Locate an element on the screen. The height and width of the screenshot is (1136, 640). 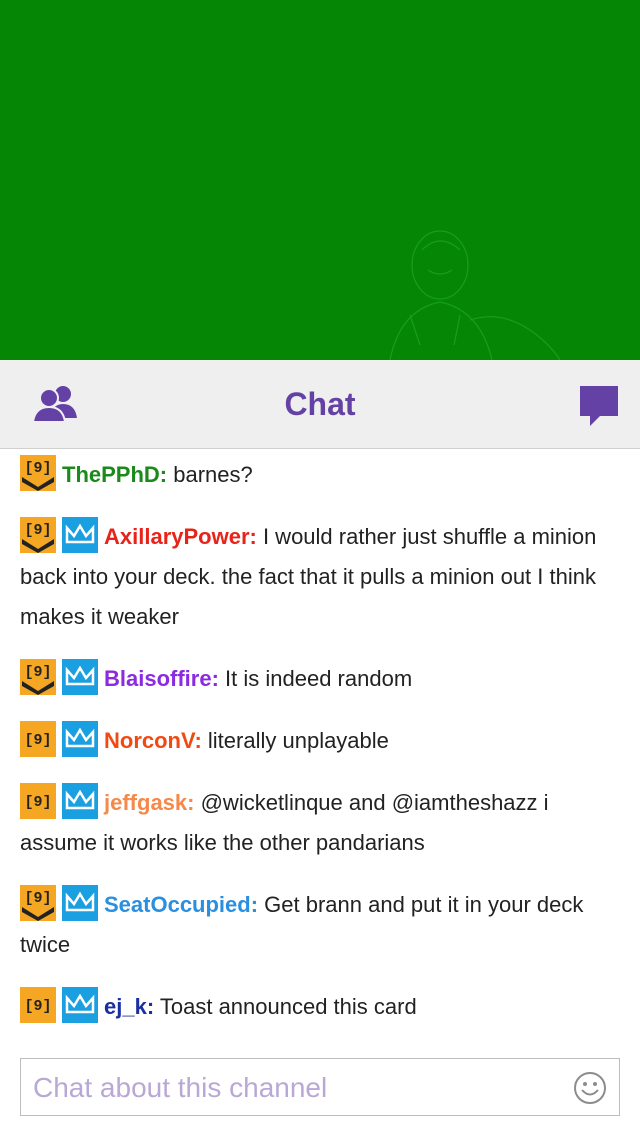
streamer-silhouette is located at coordinates (475, 295).